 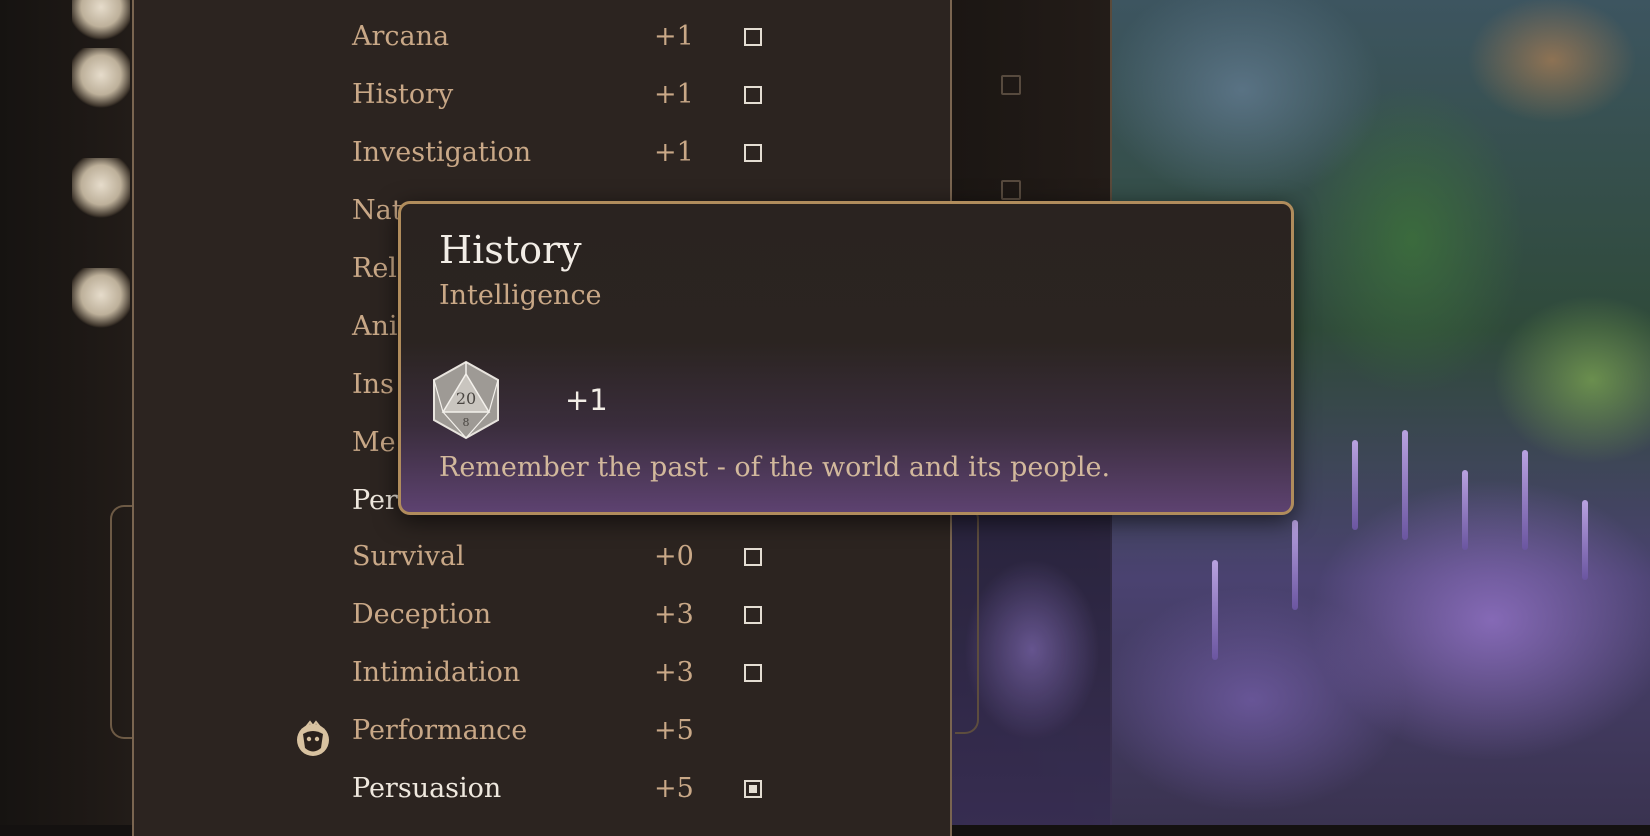 I want to click on skill-name: Me, so click(x=374, y=442).